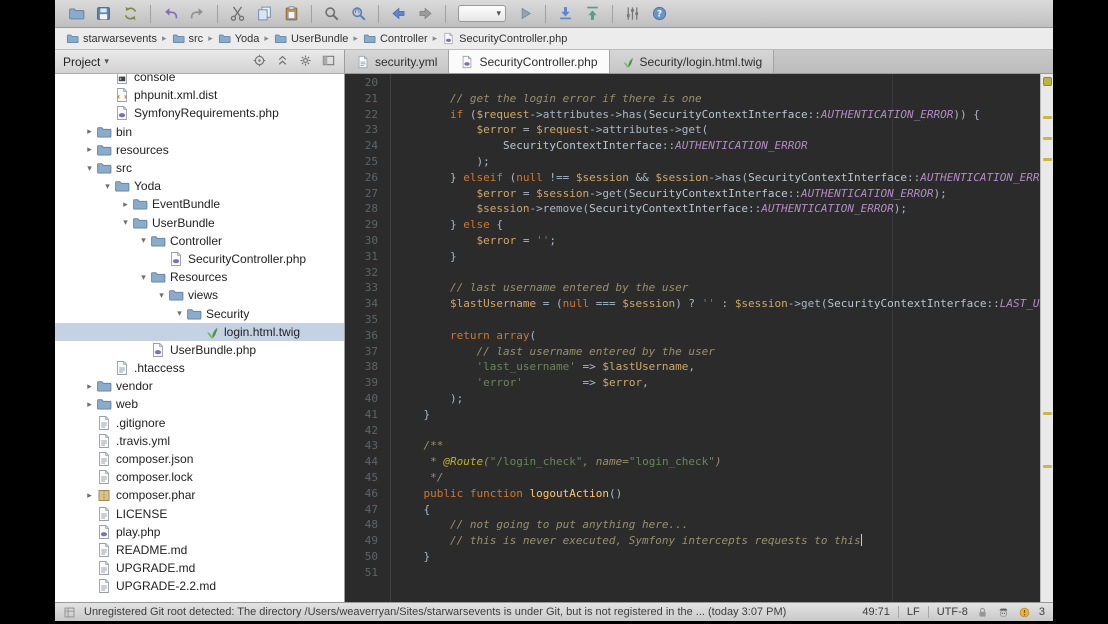  What do you see at coordinates (199, 477) in the screenshot?
I see `tree-item-composer-lock: composer.lock` at bounding box center [199, 477].